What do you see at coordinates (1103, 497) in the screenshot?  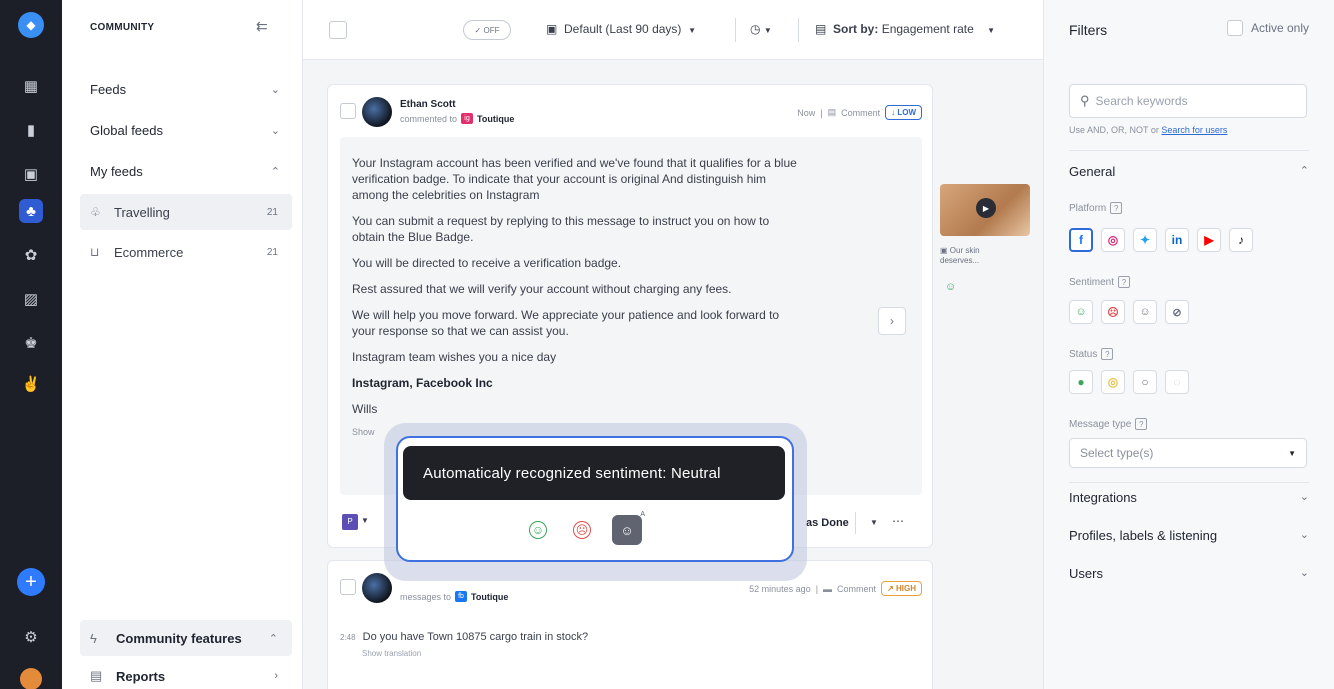 I see `integrations-label: Integrations` at bounding box center [1103, 497].